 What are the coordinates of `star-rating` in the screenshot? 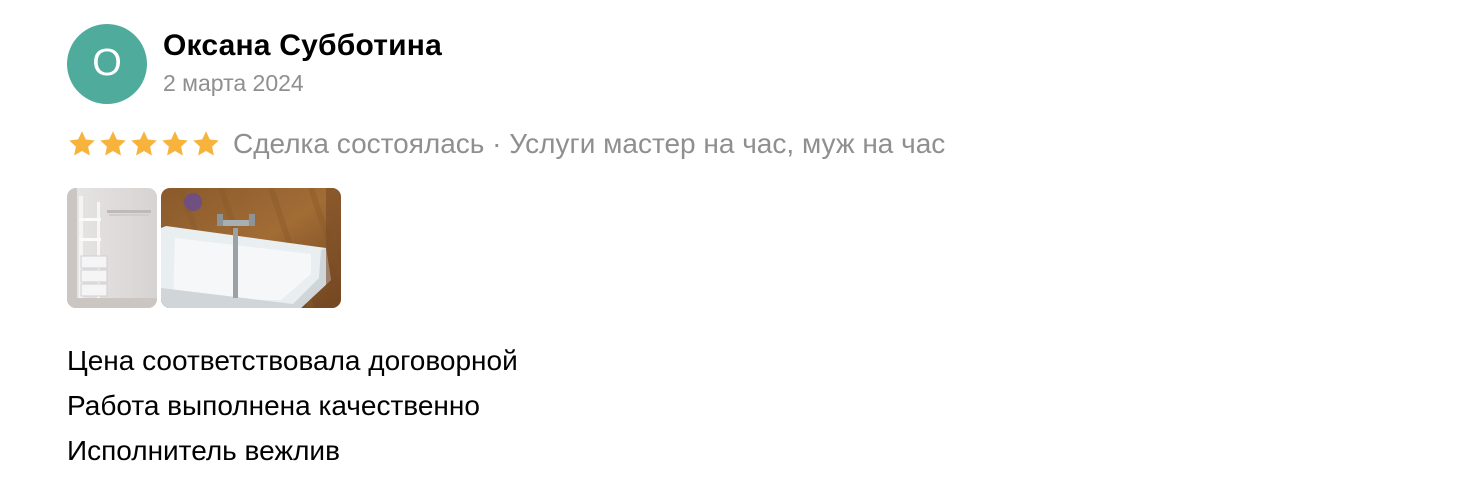 It's located at (144, 144).